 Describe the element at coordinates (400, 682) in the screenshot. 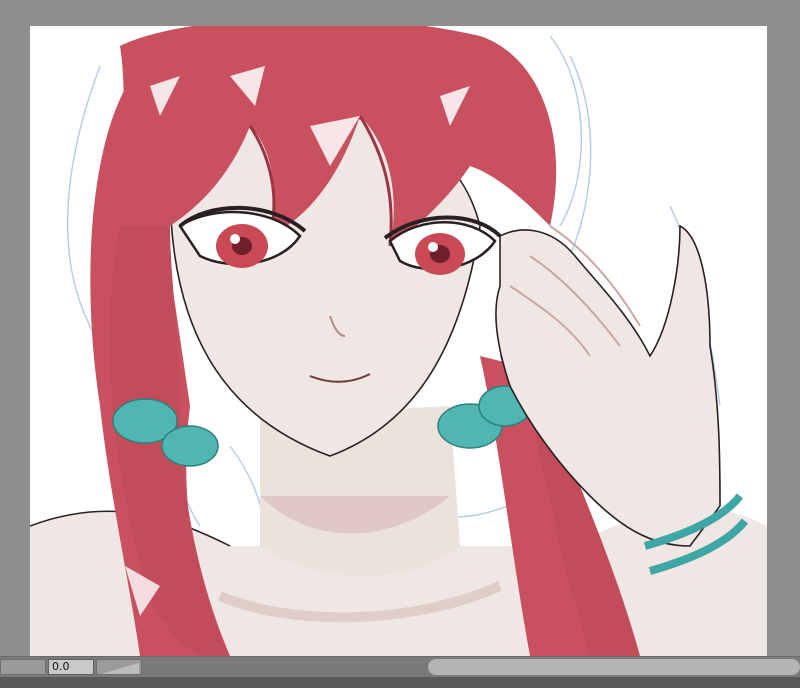

I see `bottom-strip` at that location.